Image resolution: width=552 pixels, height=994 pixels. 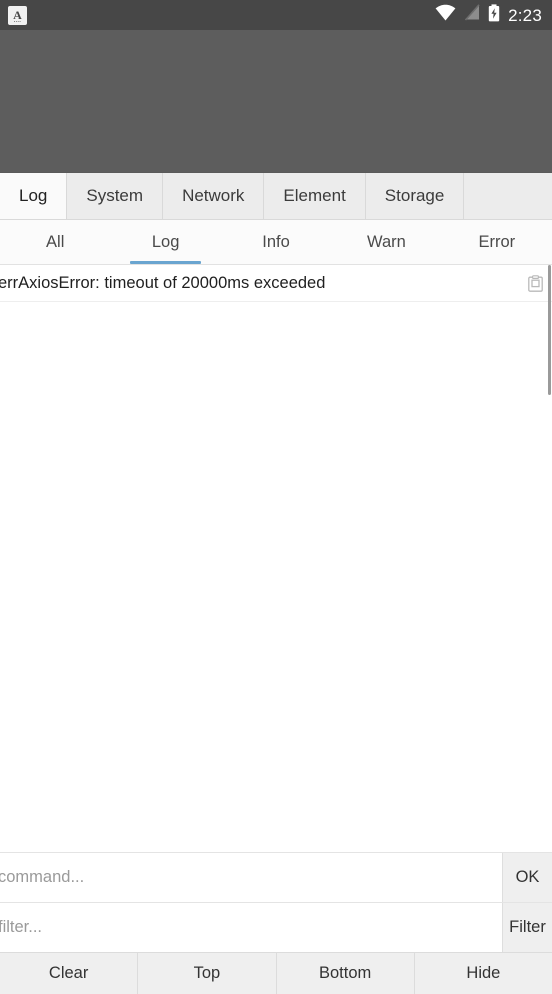 I want to click on subtab-warn-label: Warn, so click(x=386, y=241).